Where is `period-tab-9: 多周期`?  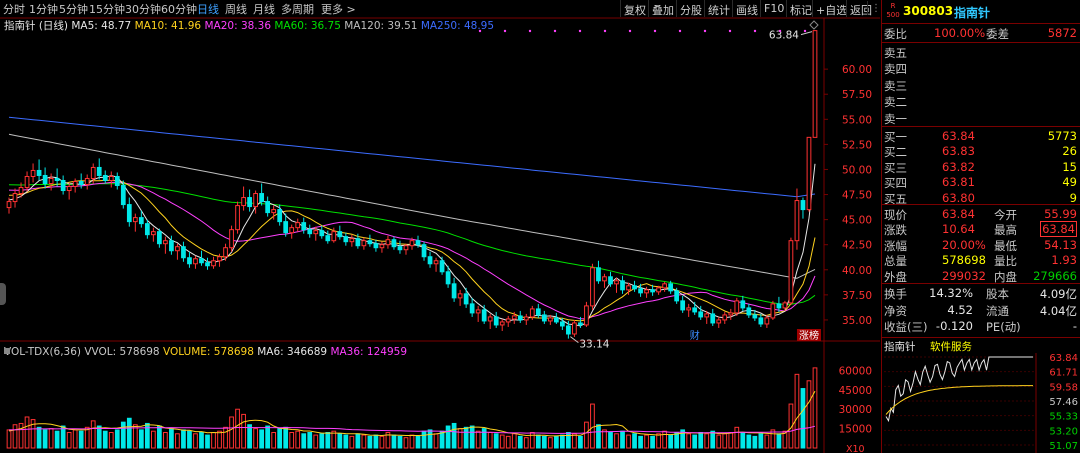 period-tab-9: 多周期 is located at coordinates (297, 9).